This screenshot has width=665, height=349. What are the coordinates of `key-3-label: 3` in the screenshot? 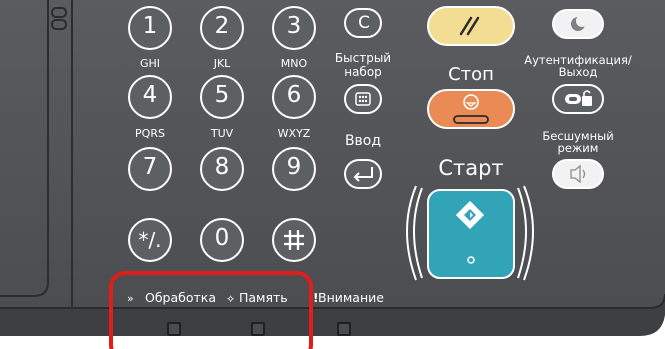 It's located at (294, 26).